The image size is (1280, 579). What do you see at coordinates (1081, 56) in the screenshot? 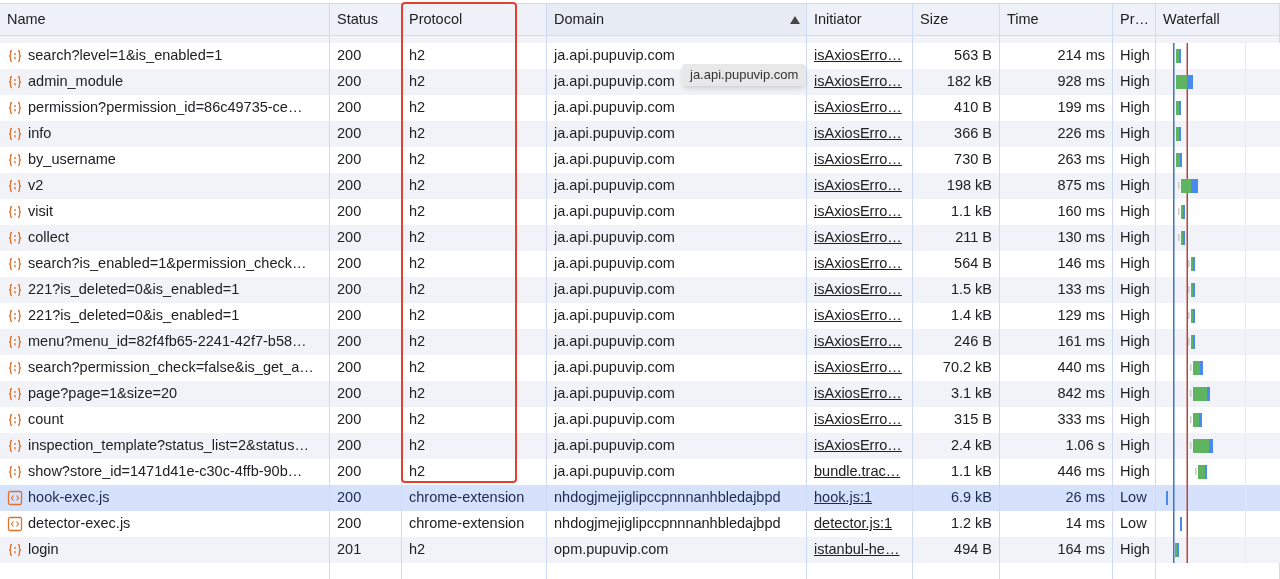
I see `time-text: 214 ms` at bounding box center [1081, 56].